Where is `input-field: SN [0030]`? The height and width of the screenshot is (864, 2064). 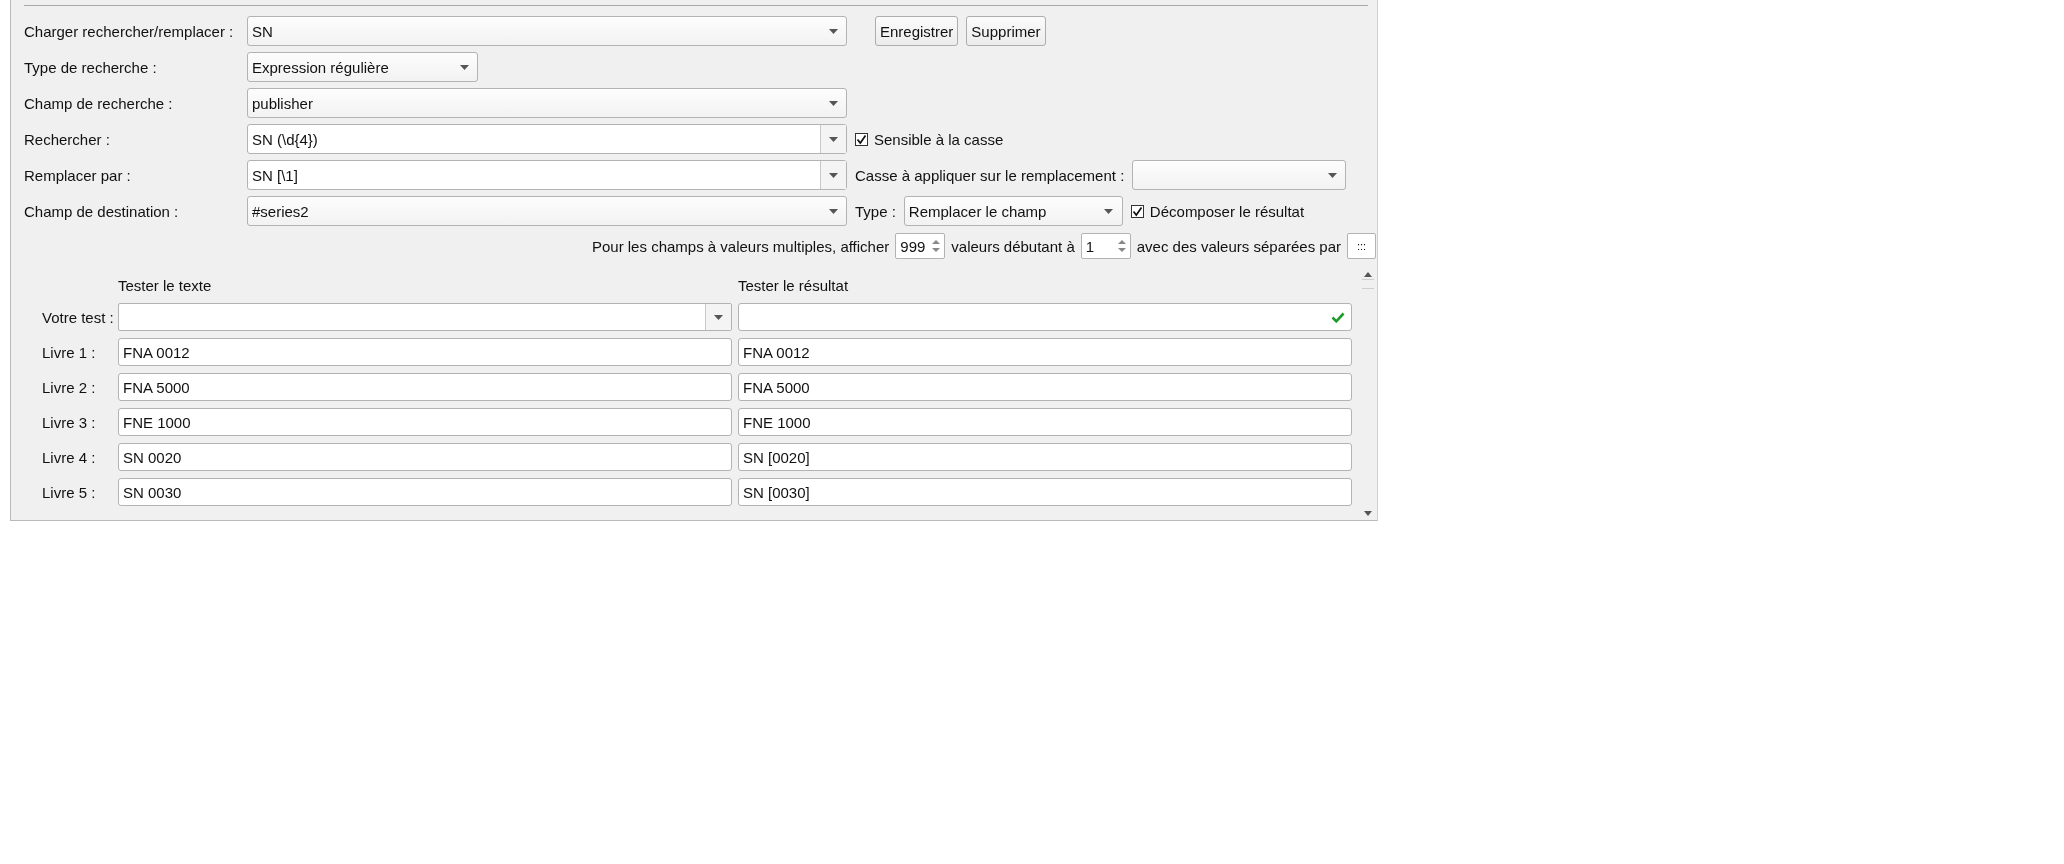 input-field: SN [0030] is located at coordinates (1045, 492).